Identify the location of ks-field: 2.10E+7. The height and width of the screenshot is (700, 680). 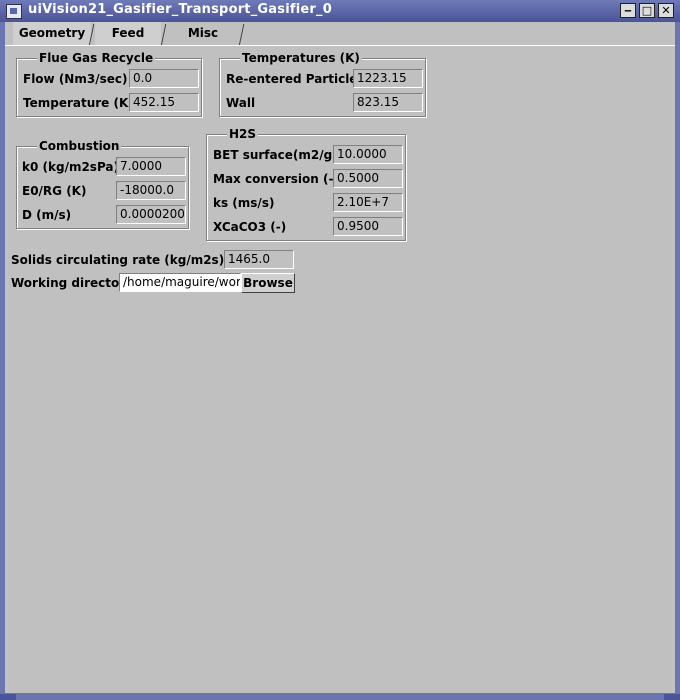
(368, 202).